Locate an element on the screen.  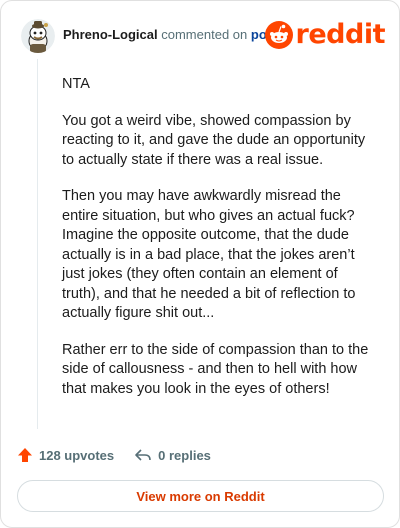
reddit-logo: reddit is located at coordinates (325, 35).